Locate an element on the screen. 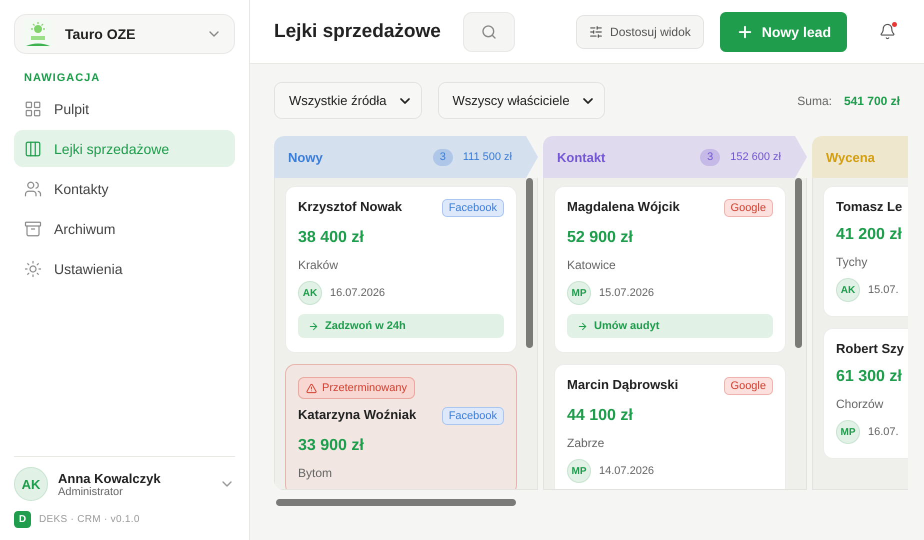 Image resolution: width=924 pixels, height=540 pixels. lead-amount: 44 100 zł is located at coordinates (600, 416).